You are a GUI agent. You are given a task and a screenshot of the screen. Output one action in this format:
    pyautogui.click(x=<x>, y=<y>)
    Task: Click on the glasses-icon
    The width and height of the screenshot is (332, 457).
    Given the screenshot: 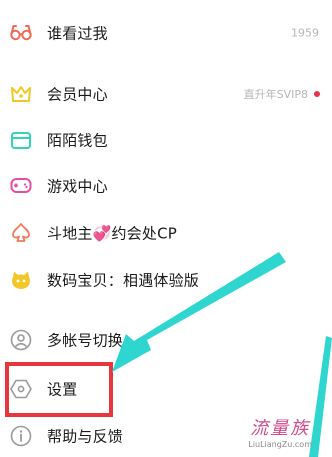 What is the action you would take?
    pyautogui.click(x=21, y=33)
    